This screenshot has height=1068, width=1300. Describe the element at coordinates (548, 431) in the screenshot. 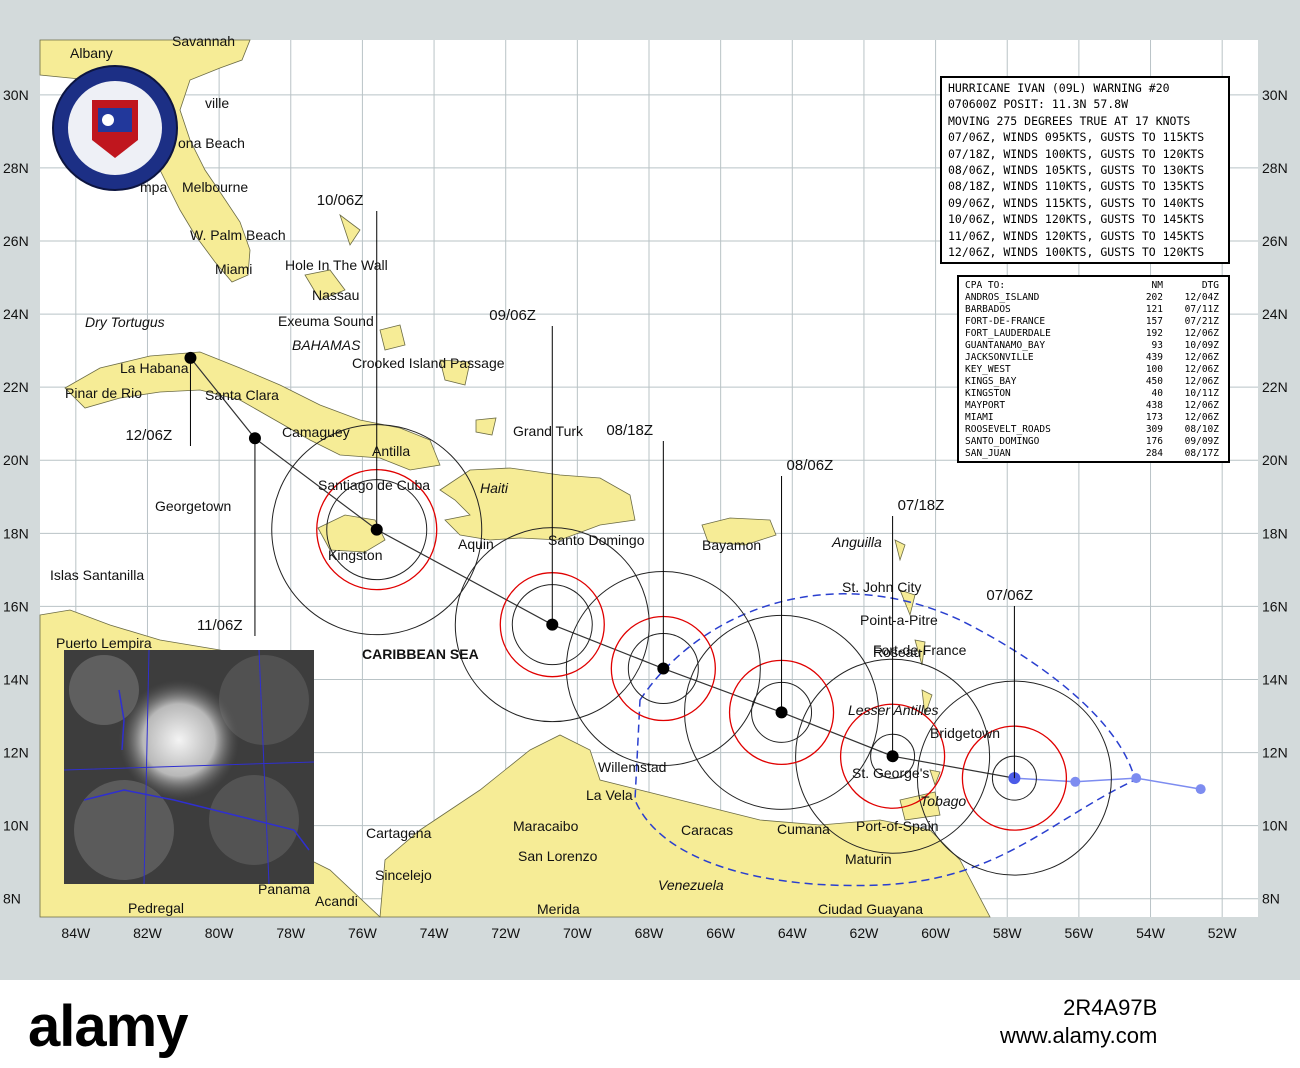

I see `place-label: Grand Turk` at that location.